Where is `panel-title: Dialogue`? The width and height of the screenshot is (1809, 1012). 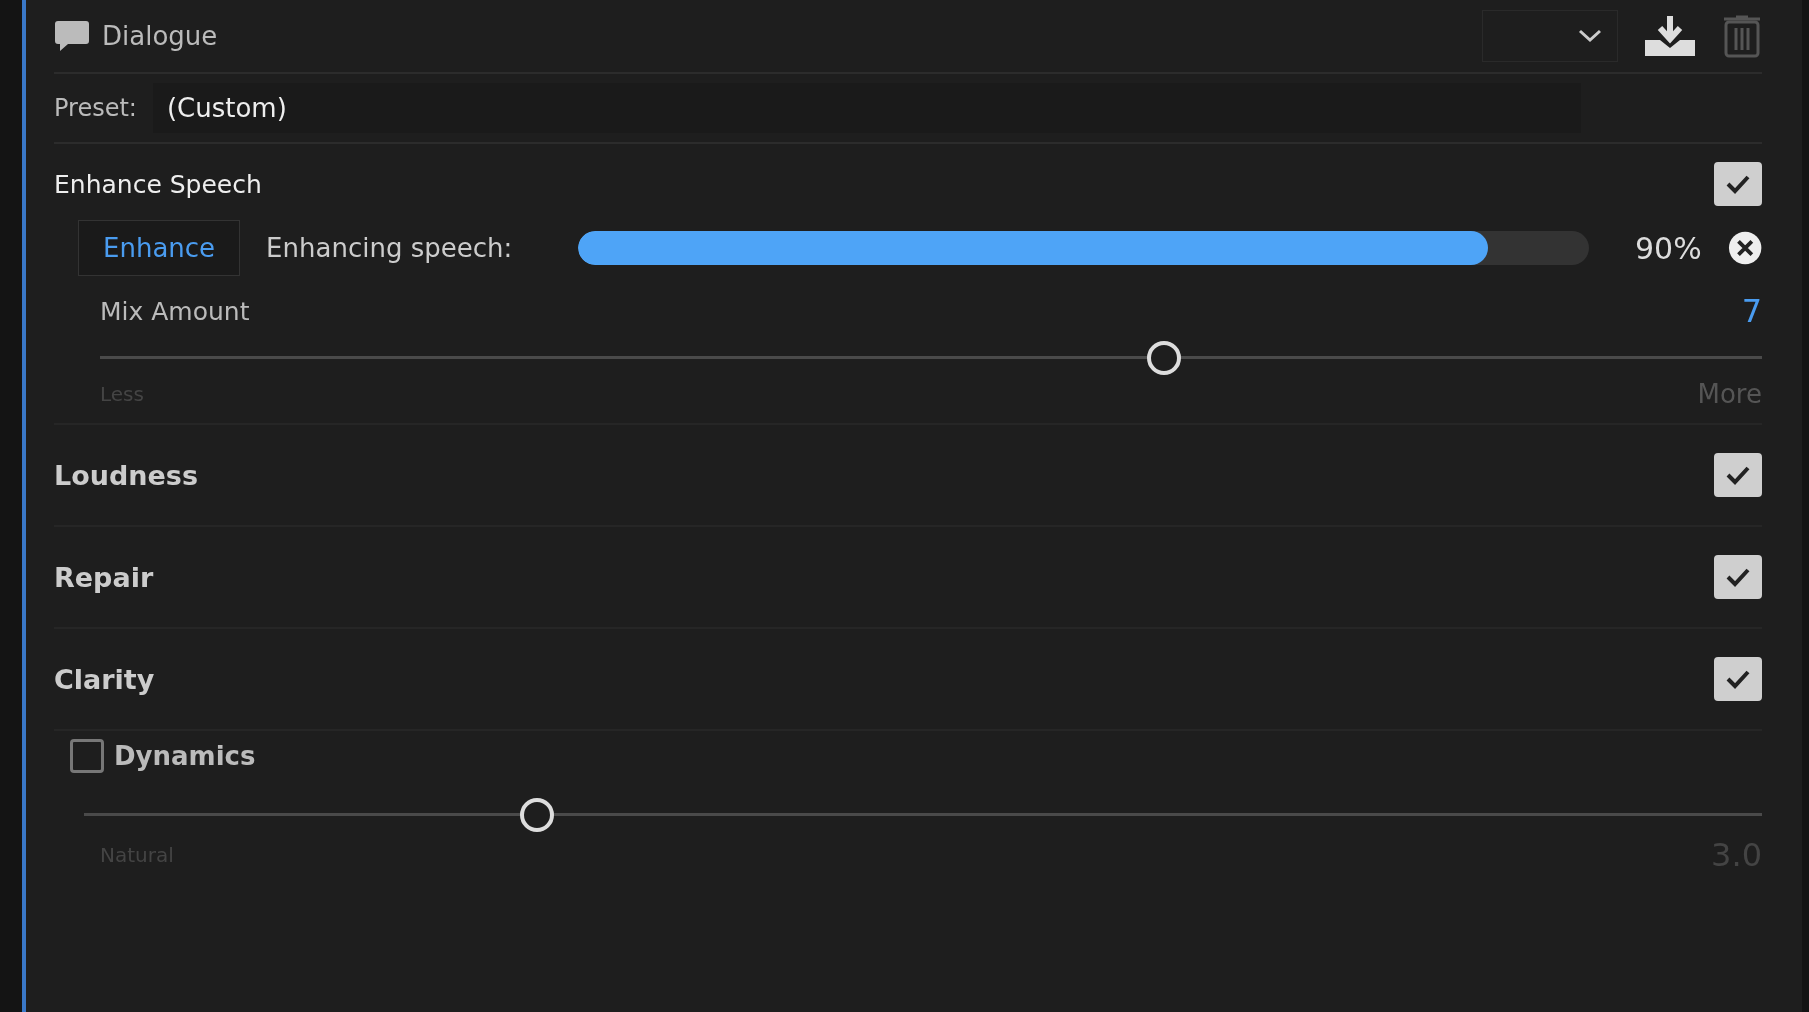 panel-title: Dialogue is located at coordinates (160, 36).